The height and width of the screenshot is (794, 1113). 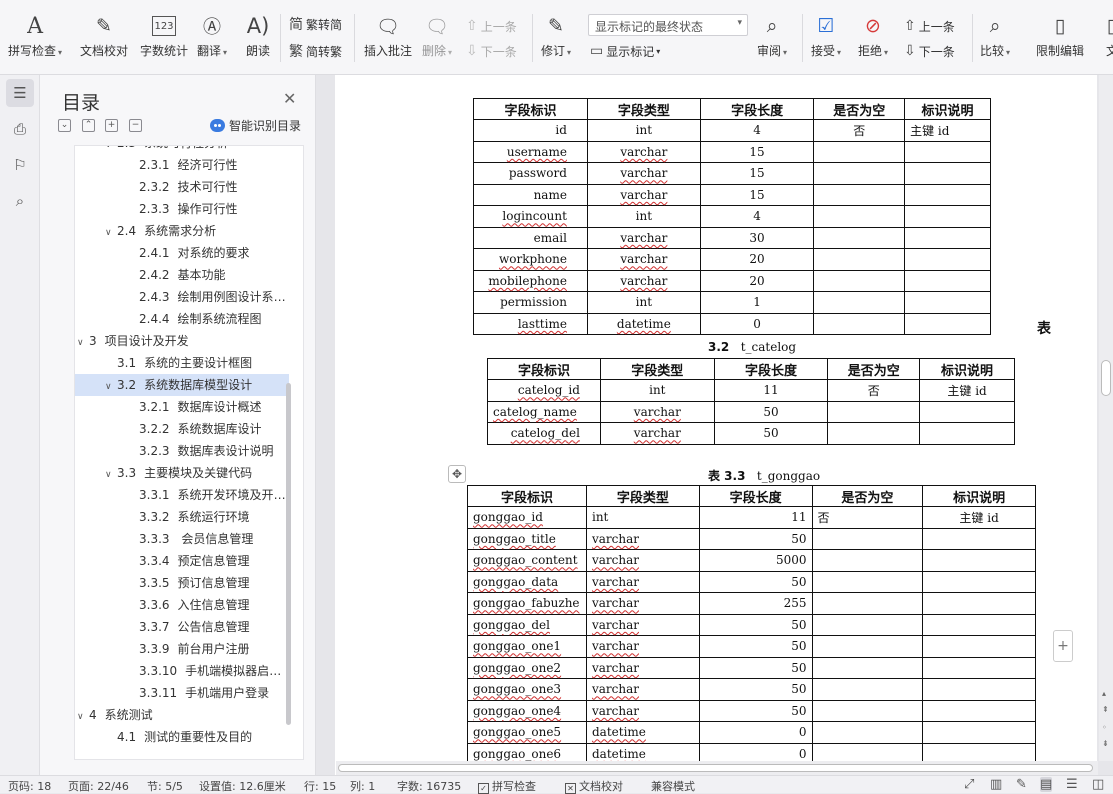 I want to click on table-cell: gonggao_content, so click(x=527, y=560).